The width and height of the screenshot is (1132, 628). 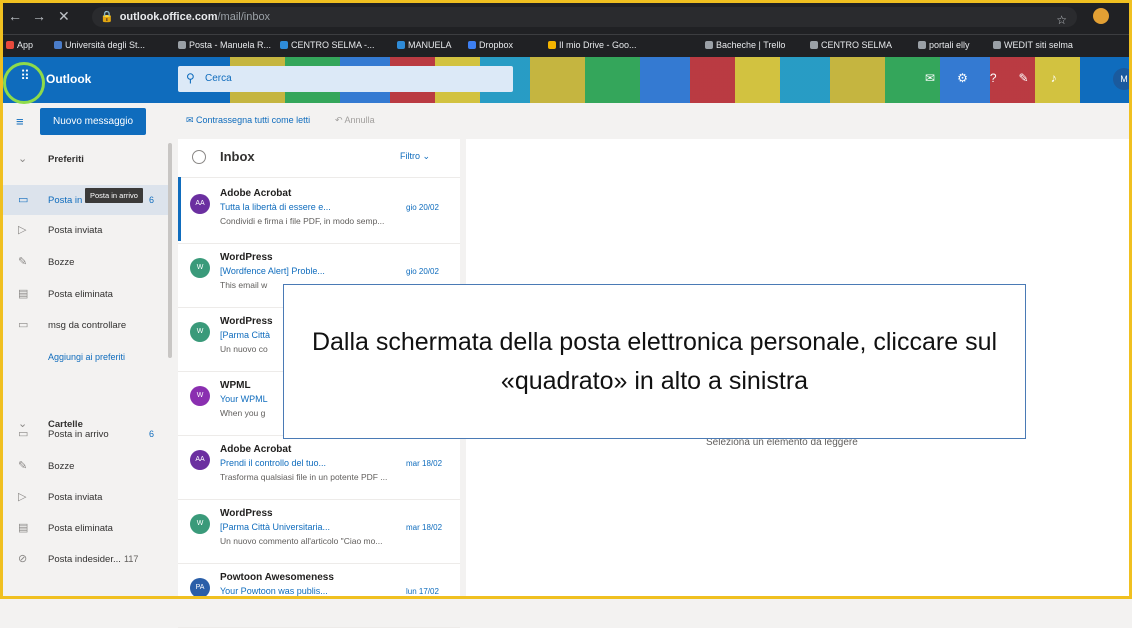 I want to click on drive-icon, so click(x=552, y=45).